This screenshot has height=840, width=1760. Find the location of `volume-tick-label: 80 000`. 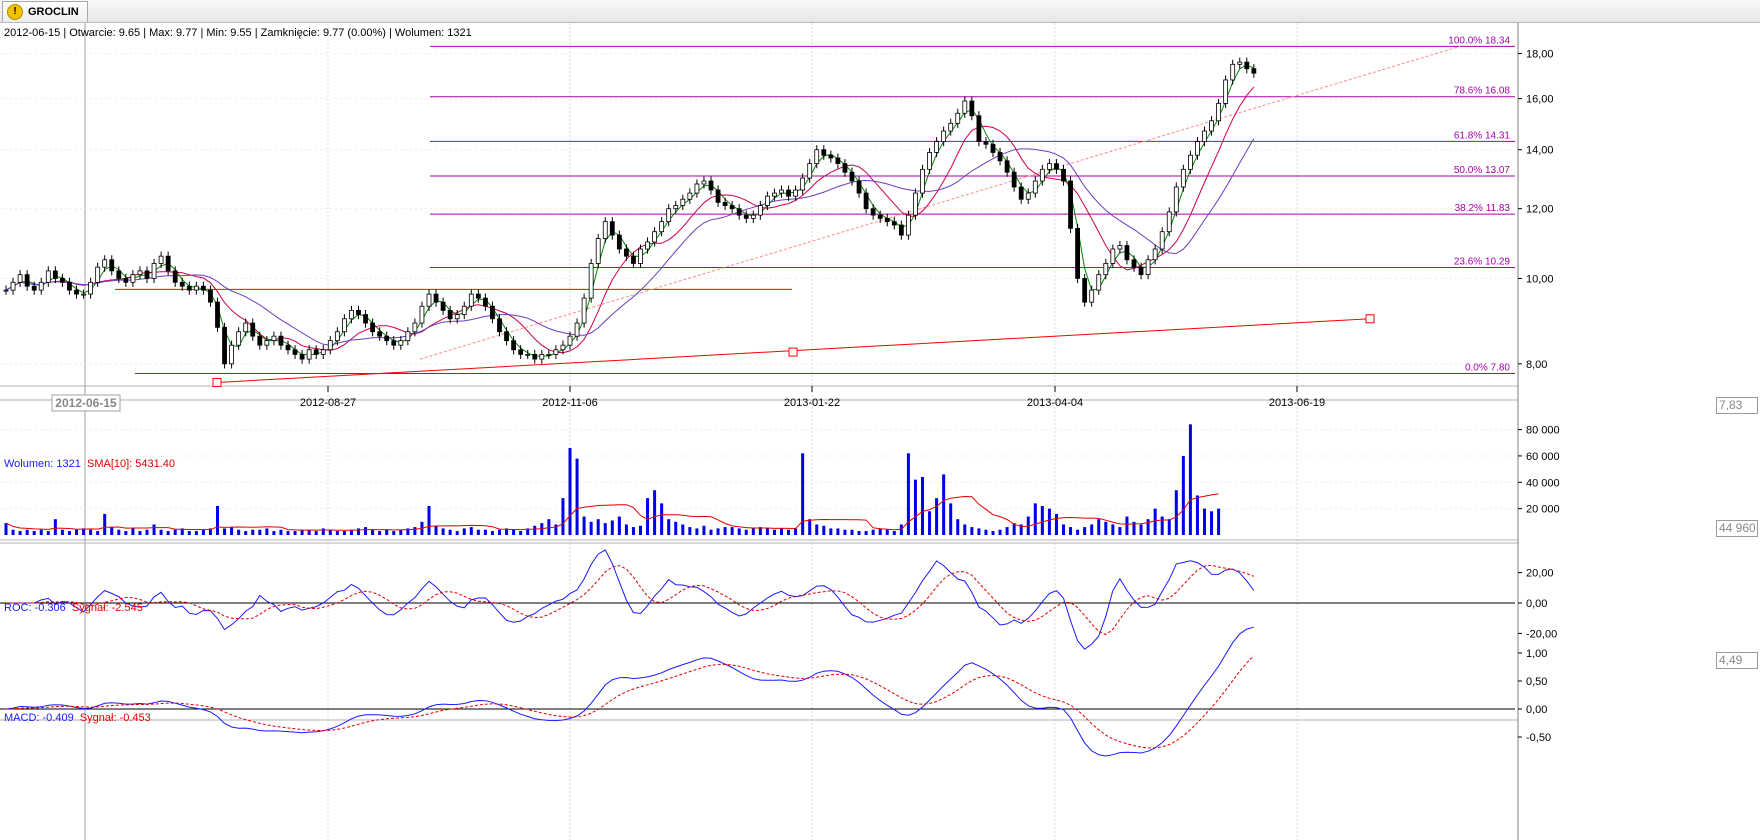

volume-tick-label: 80 000 is located at coordinates (1543, 431).